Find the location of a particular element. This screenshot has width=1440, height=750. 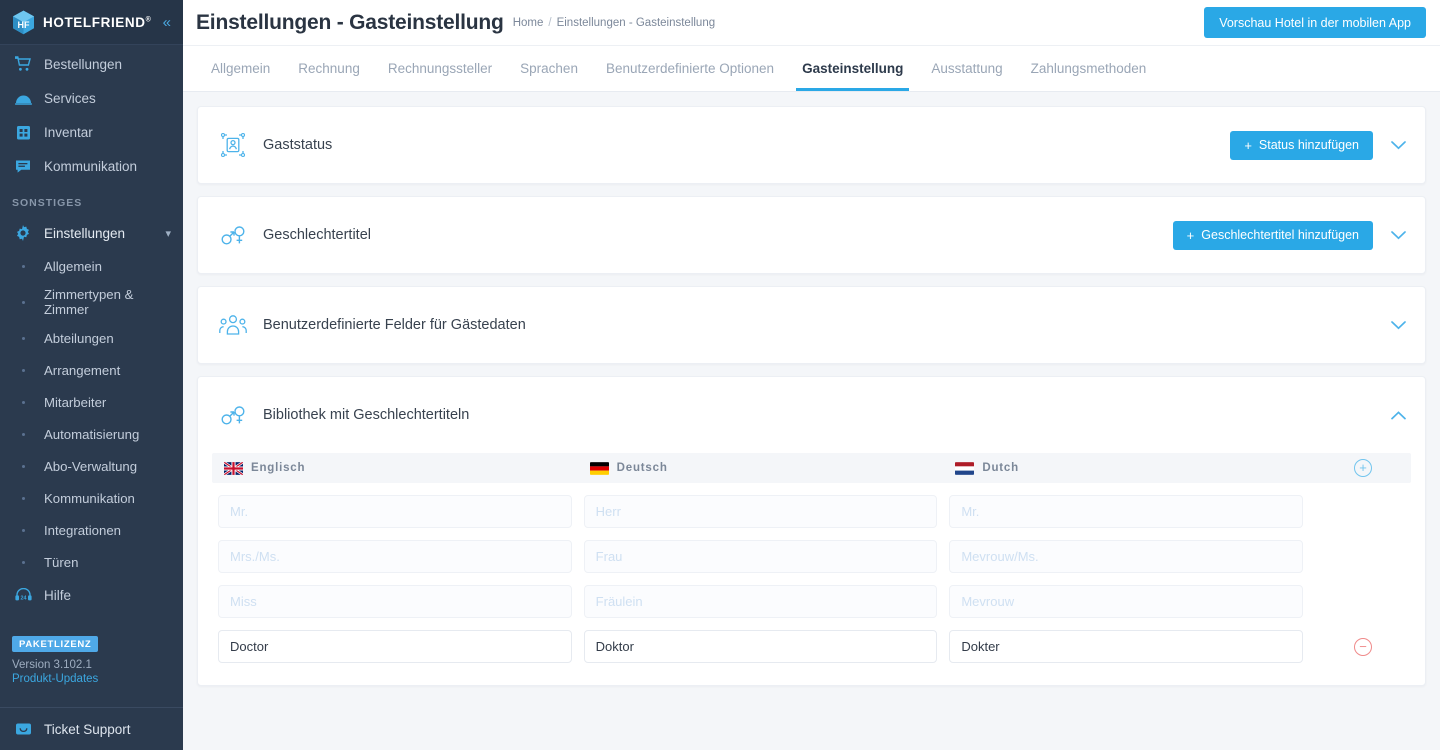

library-column-label: Dutch is located at coordinates (1000, 468).